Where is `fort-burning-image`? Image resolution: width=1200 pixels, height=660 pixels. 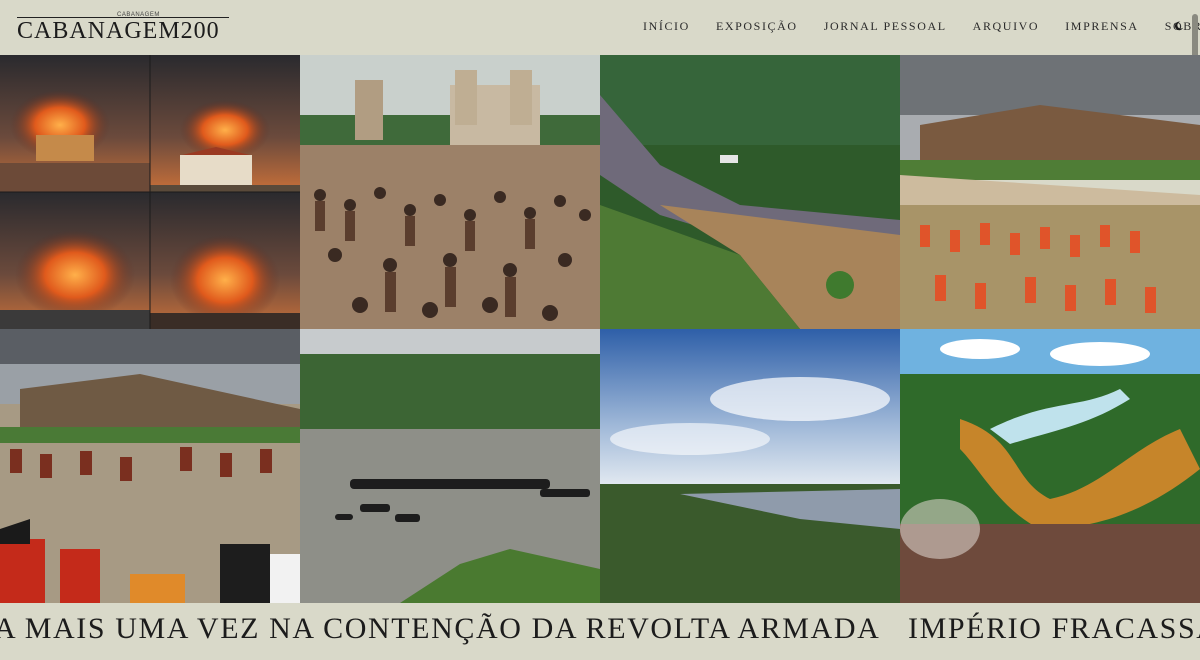
fort-burning-image is located at coordinates (150, 192).